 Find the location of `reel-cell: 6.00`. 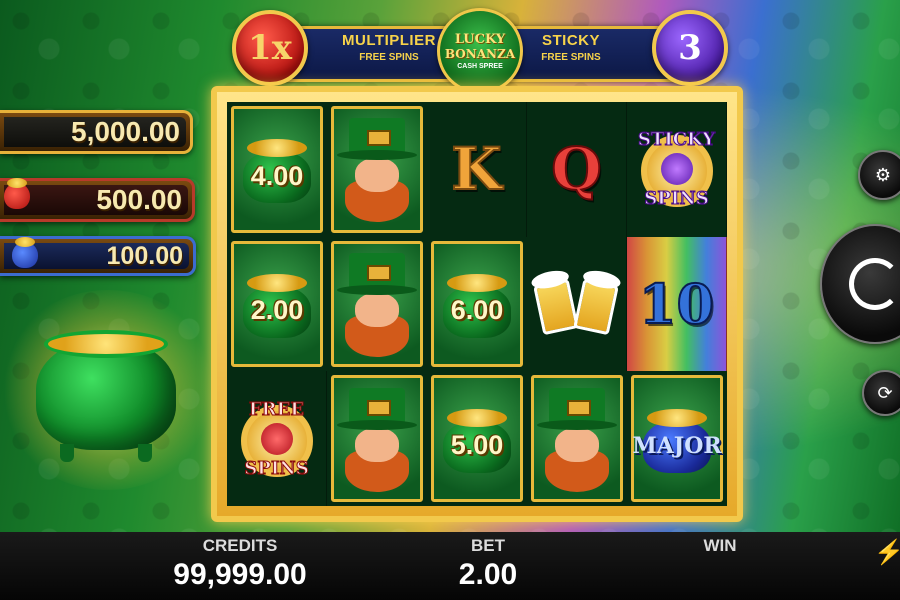

reel-cell: 6.00 is located at coordinates (477, 304).